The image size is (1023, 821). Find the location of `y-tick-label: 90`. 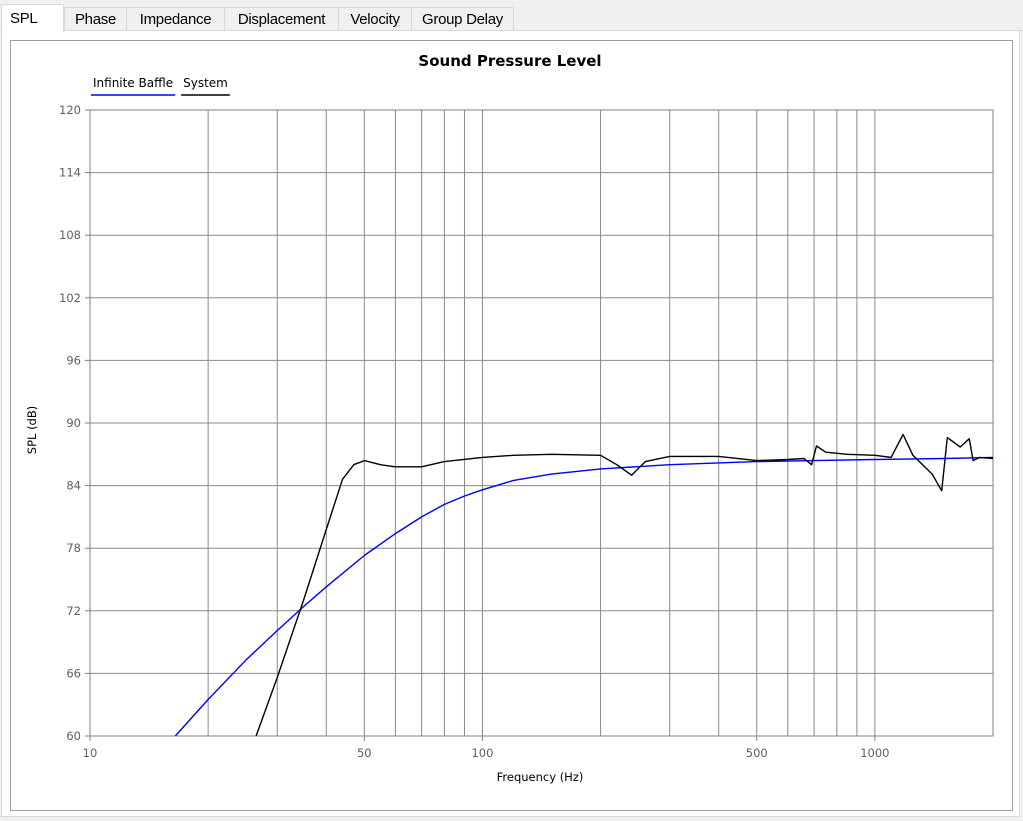

y-tick-label: 90 is located at coordinates (73, 423).